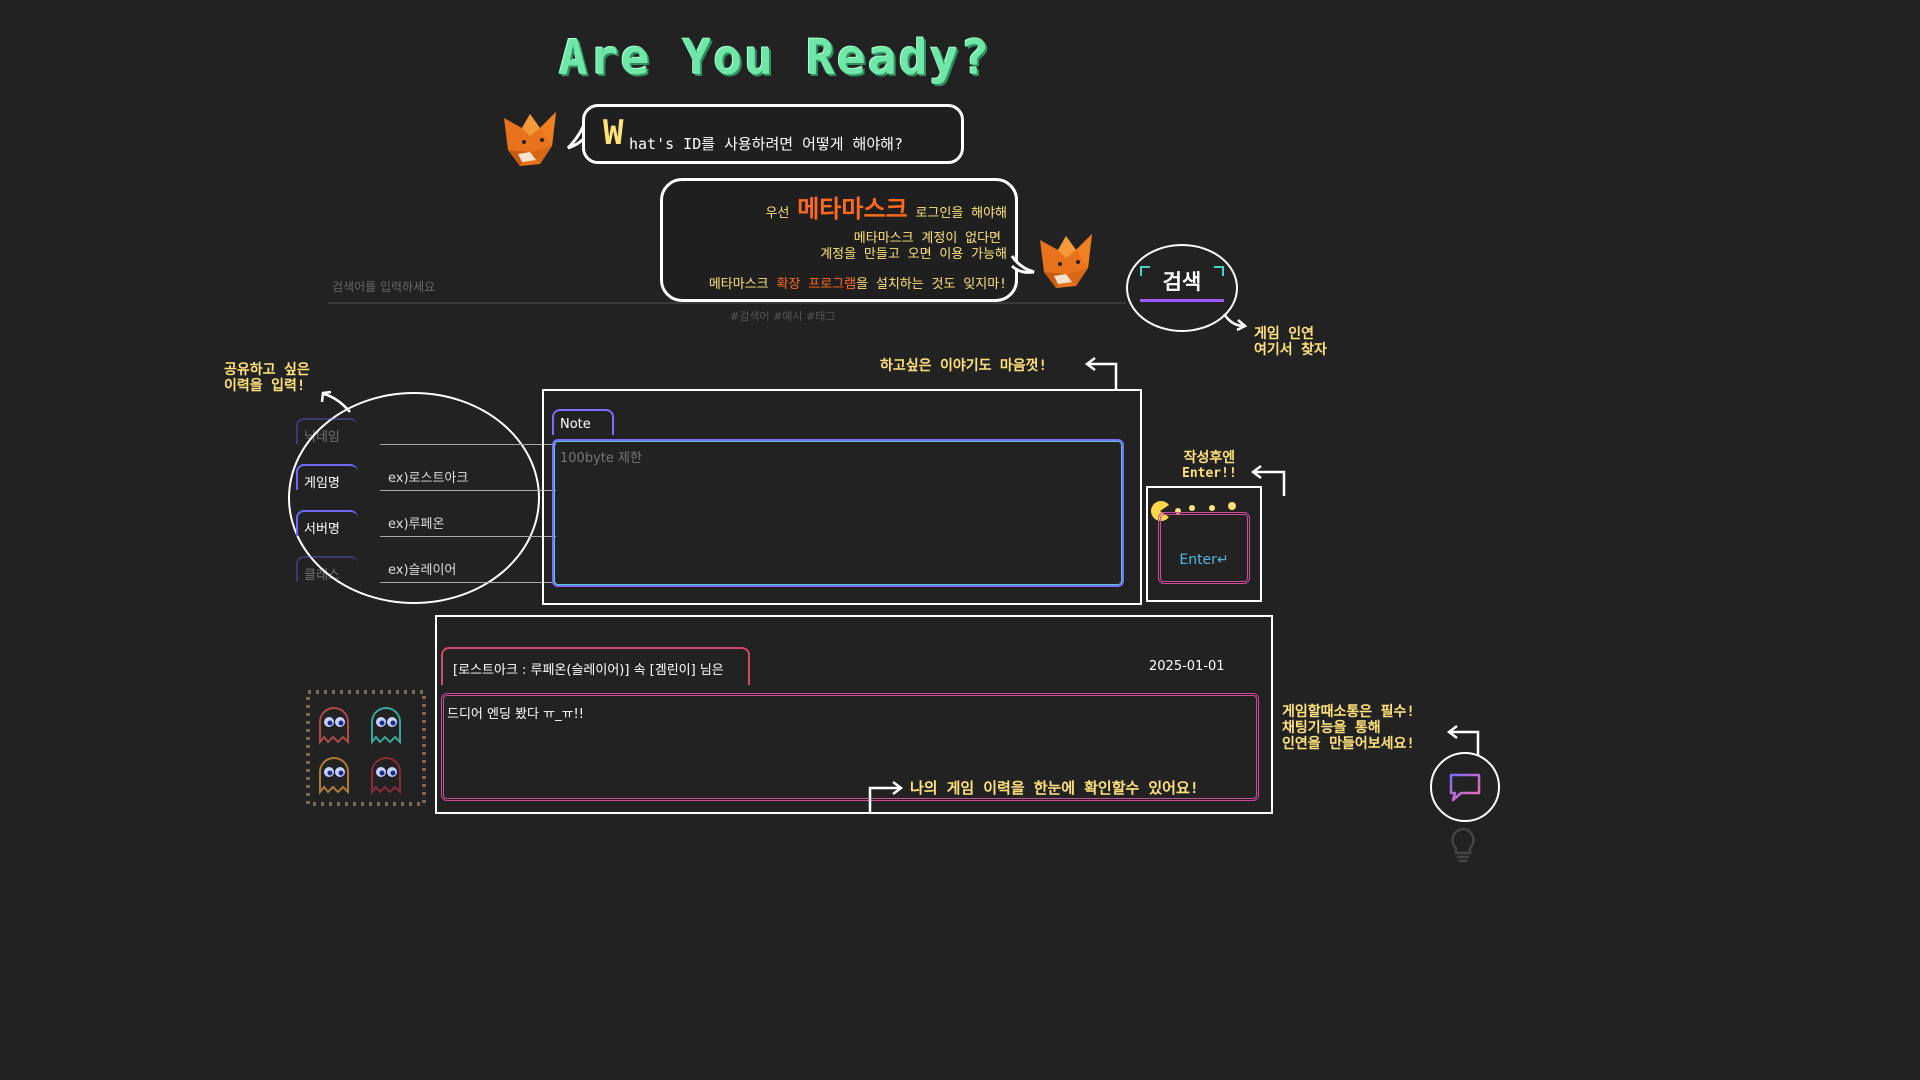 This screenshot has height=1080, width=1920. I want to click on note-tab: Note, so click(583, 422).